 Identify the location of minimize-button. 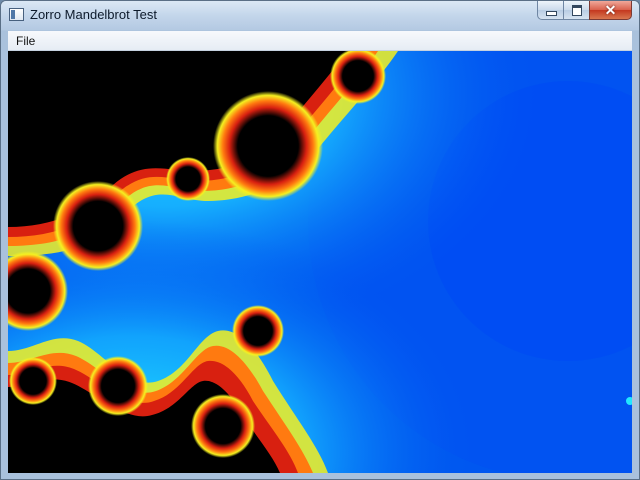
(550, 10).